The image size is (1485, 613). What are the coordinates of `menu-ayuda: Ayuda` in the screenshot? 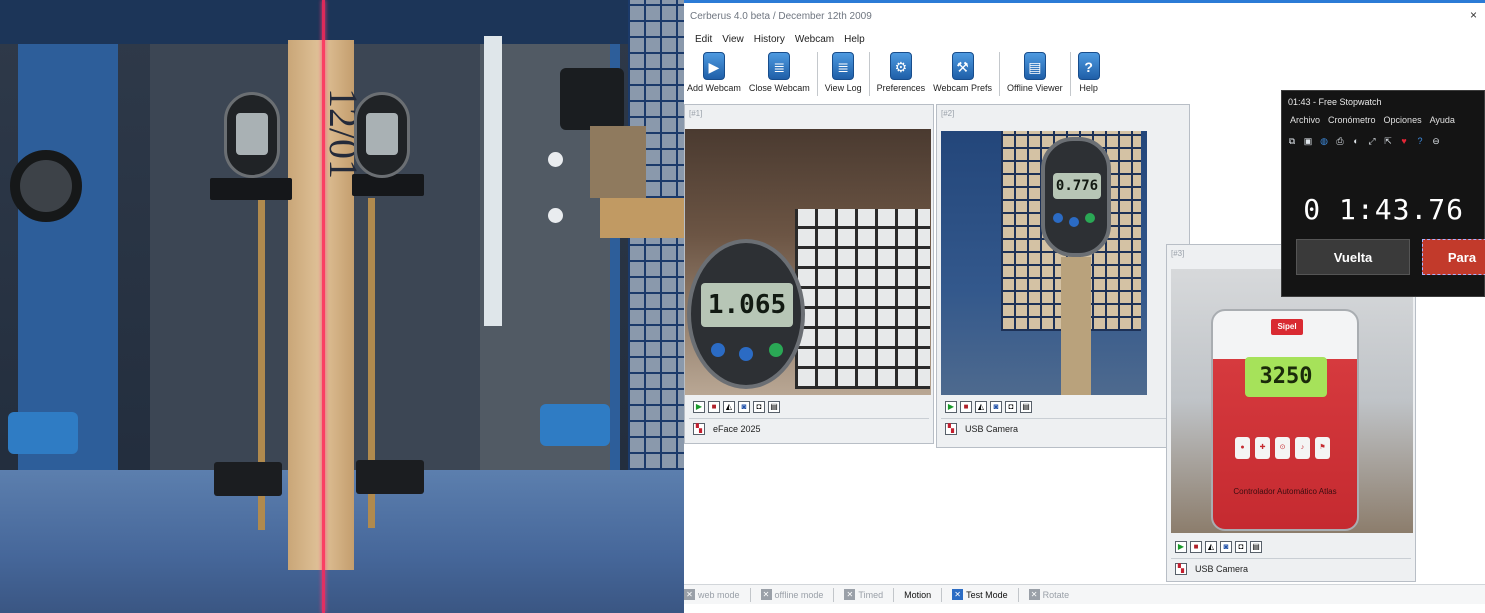 It's located at (1442, 121).